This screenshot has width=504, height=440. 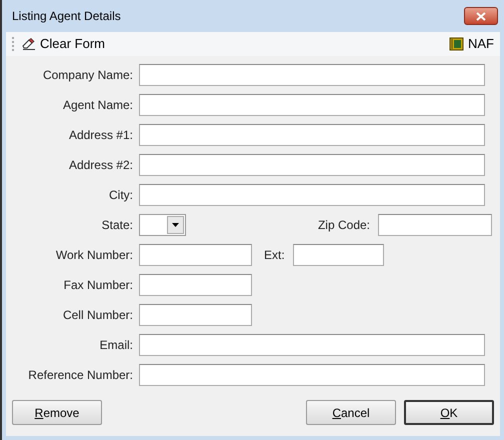 I want to click on state-dropdown, so click(x=162, y=225).